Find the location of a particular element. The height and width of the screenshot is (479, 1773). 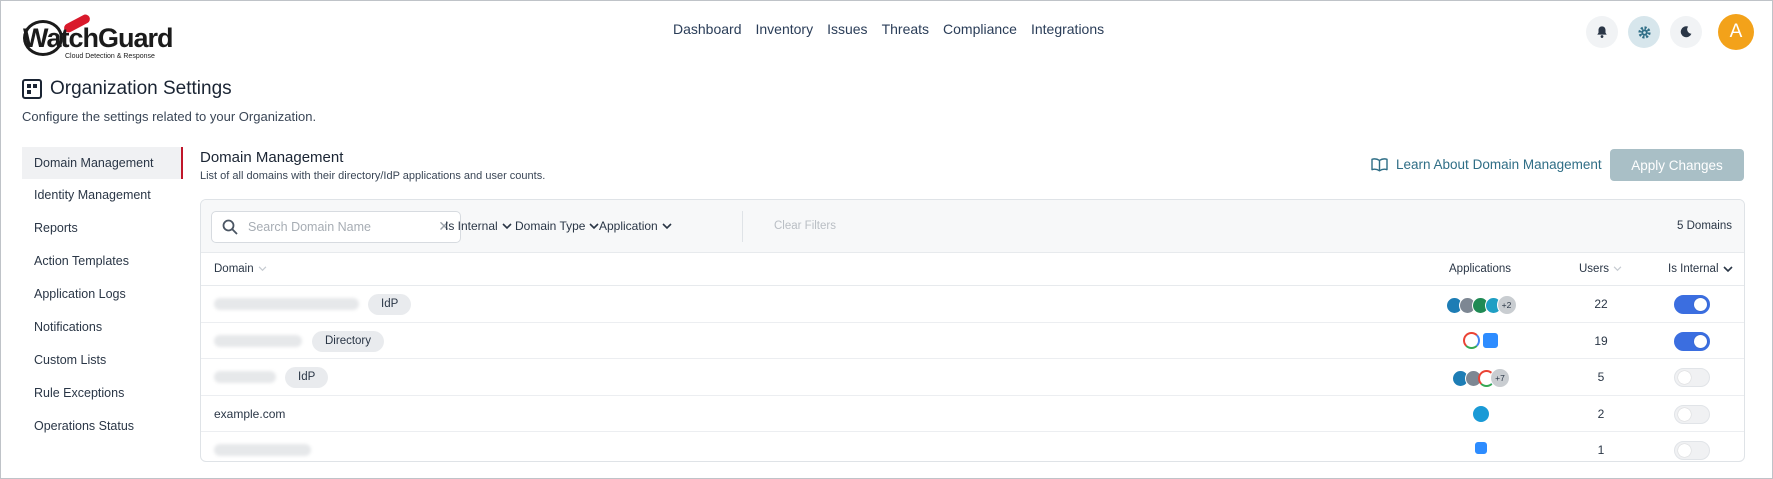

nav-threats: Threats is located at coordinates (905, 29).